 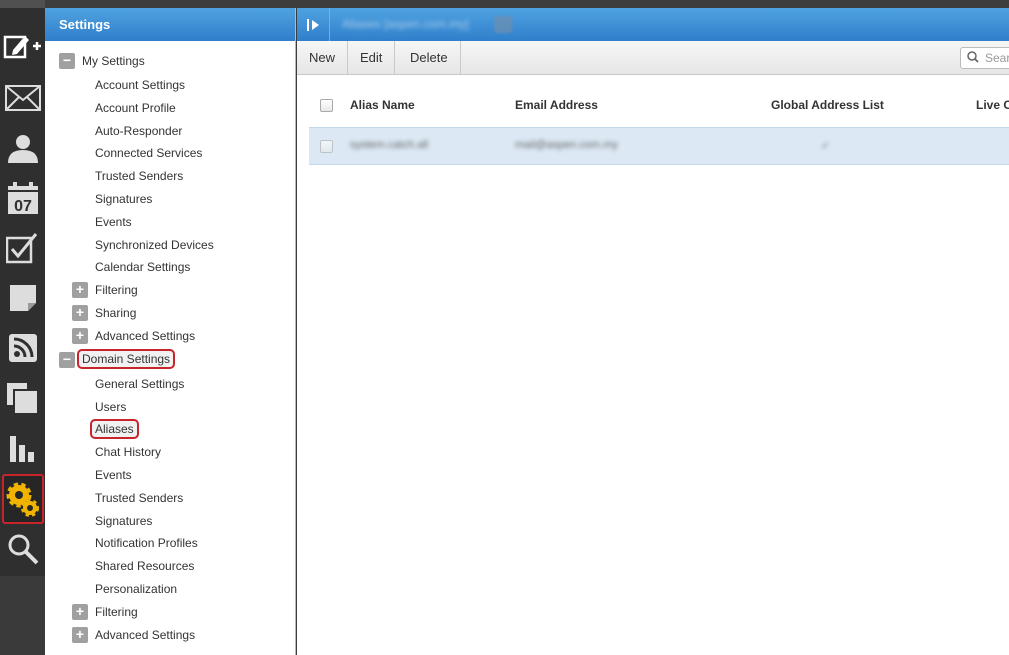 What do you see at coordinates (140, 85) in the screenshot?
I see `tree-item-account-settings: Account Settings` at bounding box center [140, 85].